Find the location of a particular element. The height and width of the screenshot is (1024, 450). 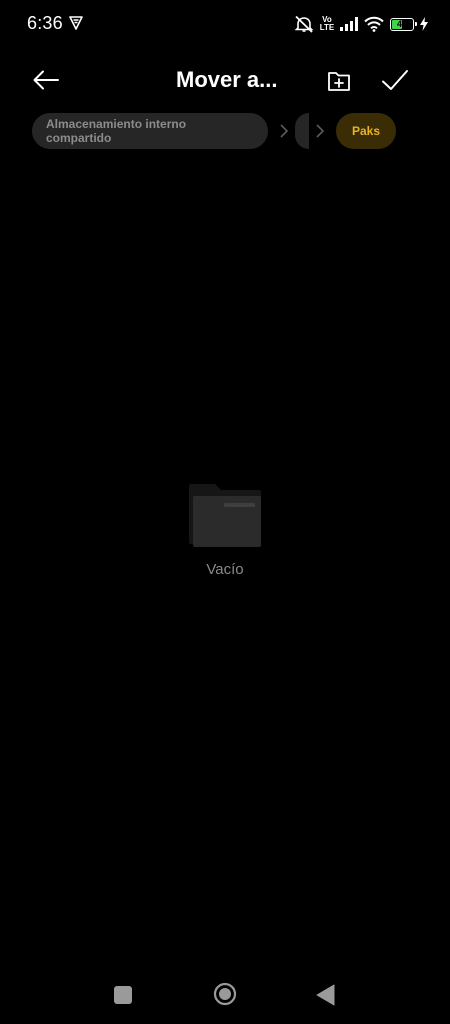

status-icons: Vo LTE 49 is located at coordinates (361, 24).